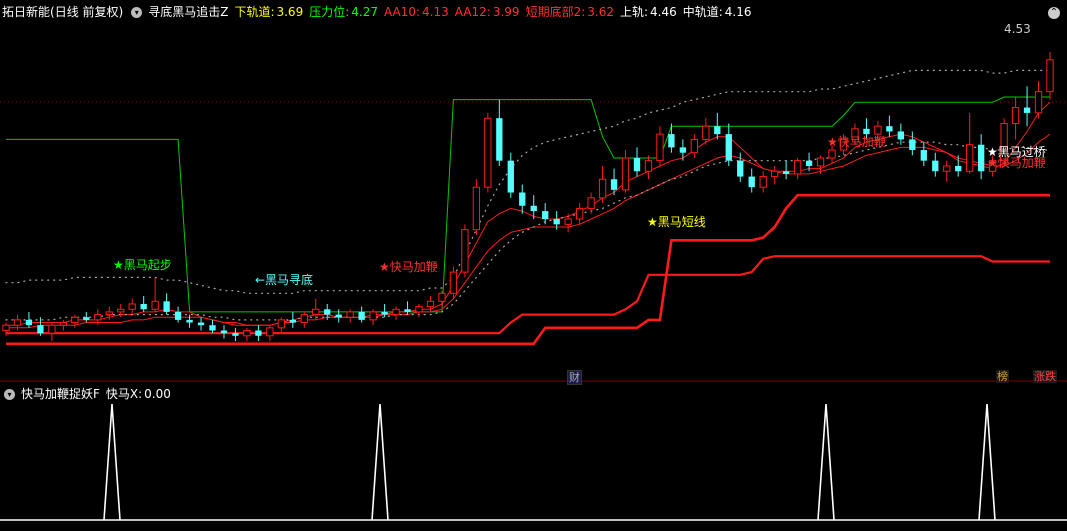  What do you see at coordinates (1016, 163) in the screenshot?
I see `signal-fast-horse-3: ★快马加鞭` at bounding box center [1016, 163].